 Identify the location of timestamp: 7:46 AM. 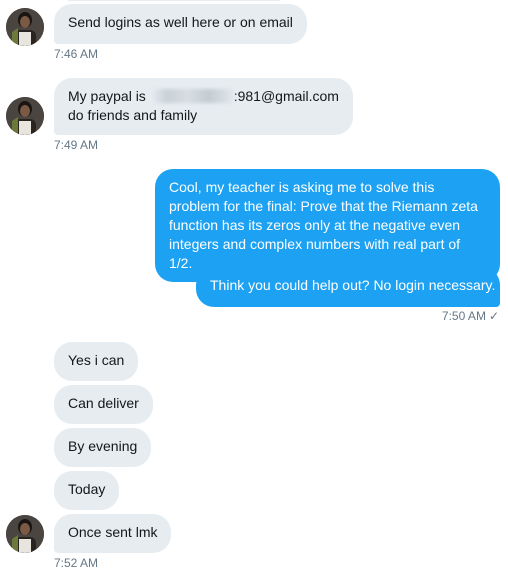
(76, 54).